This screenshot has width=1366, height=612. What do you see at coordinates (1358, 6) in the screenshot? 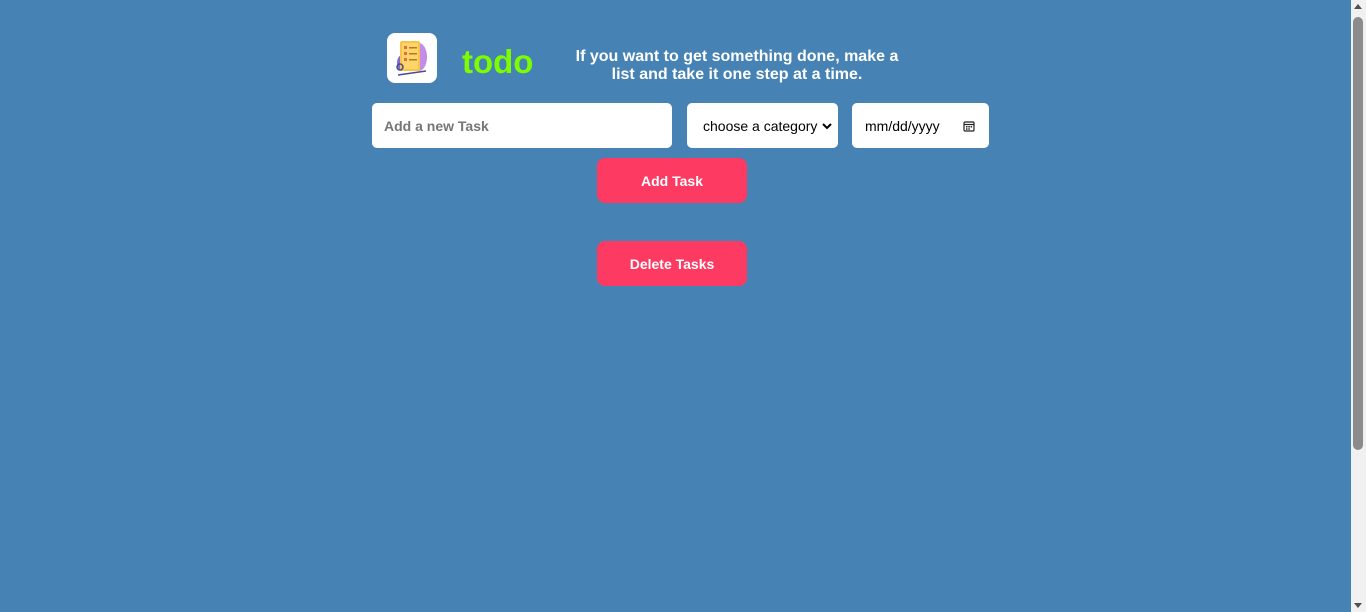
I see `scroll-up-arrow-icon` at bounding box center [1358, 6].